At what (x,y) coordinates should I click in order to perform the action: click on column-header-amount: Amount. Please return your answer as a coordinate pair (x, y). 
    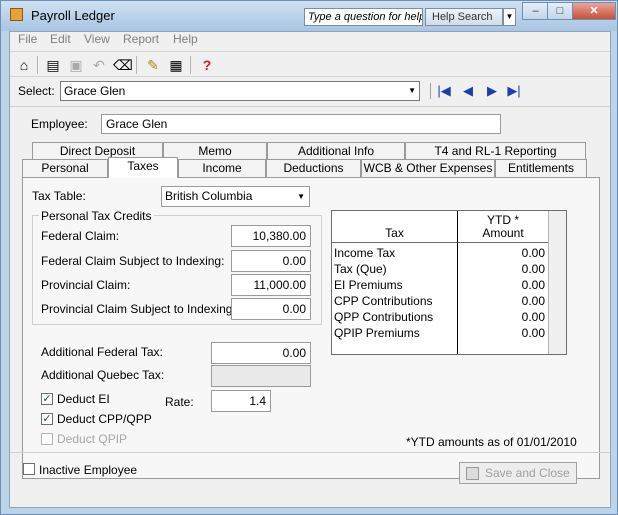
    Looking at the image, I should click on (503, 233).